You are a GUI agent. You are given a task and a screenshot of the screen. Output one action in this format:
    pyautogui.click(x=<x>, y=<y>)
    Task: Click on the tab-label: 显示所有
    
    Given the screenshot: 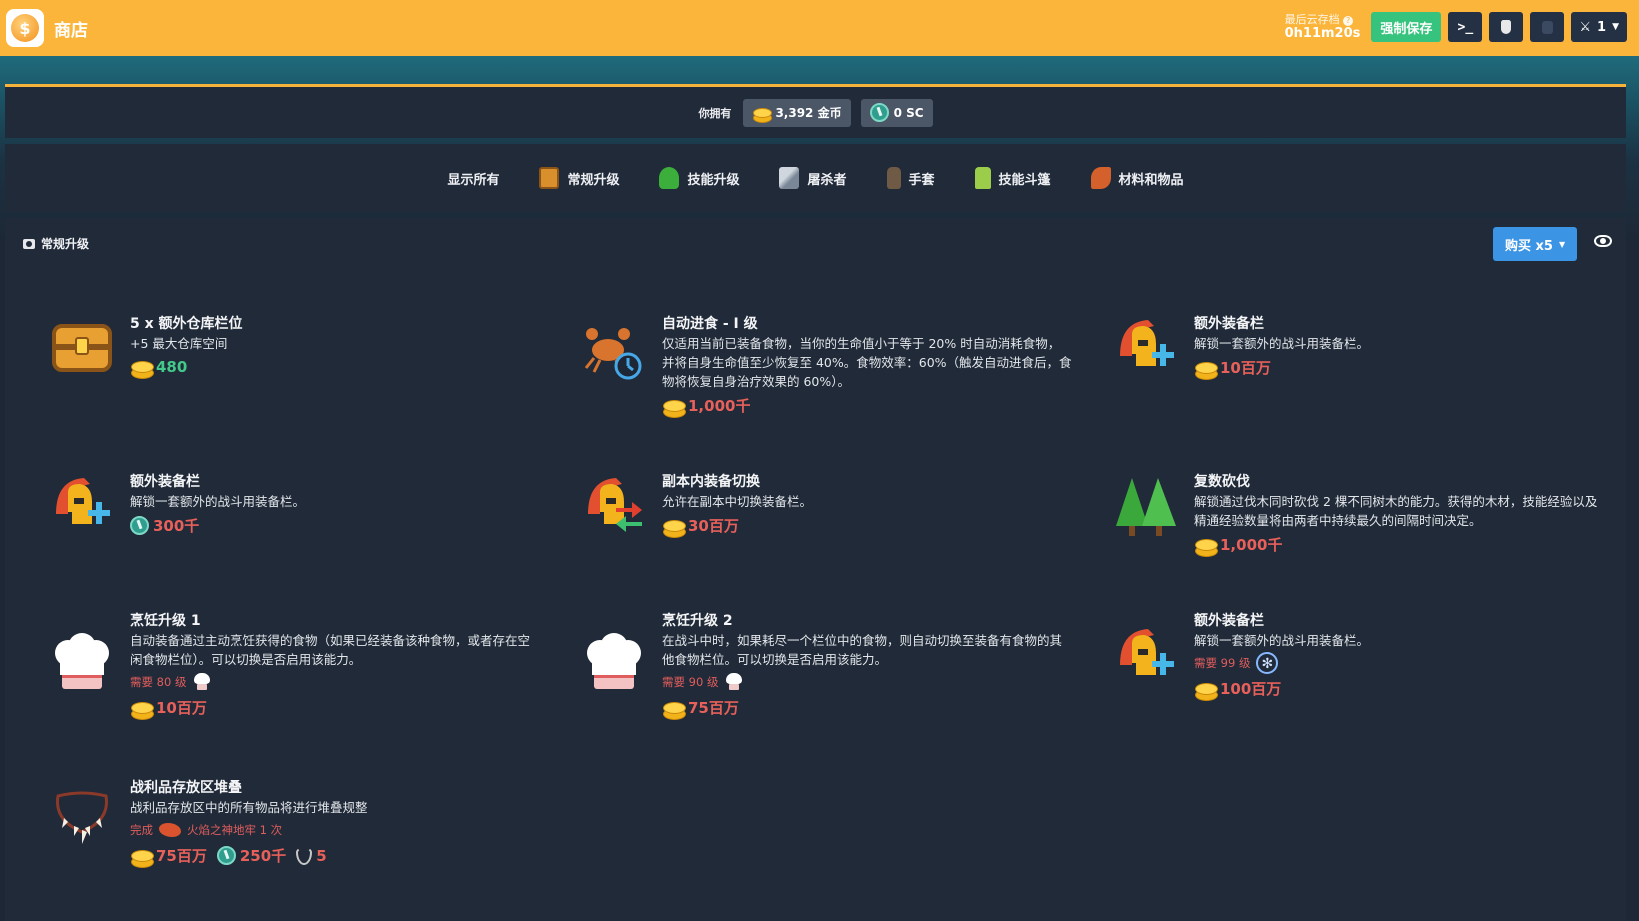 What is the action you would take?
    pyautogui.click(x=473, y=180)
    